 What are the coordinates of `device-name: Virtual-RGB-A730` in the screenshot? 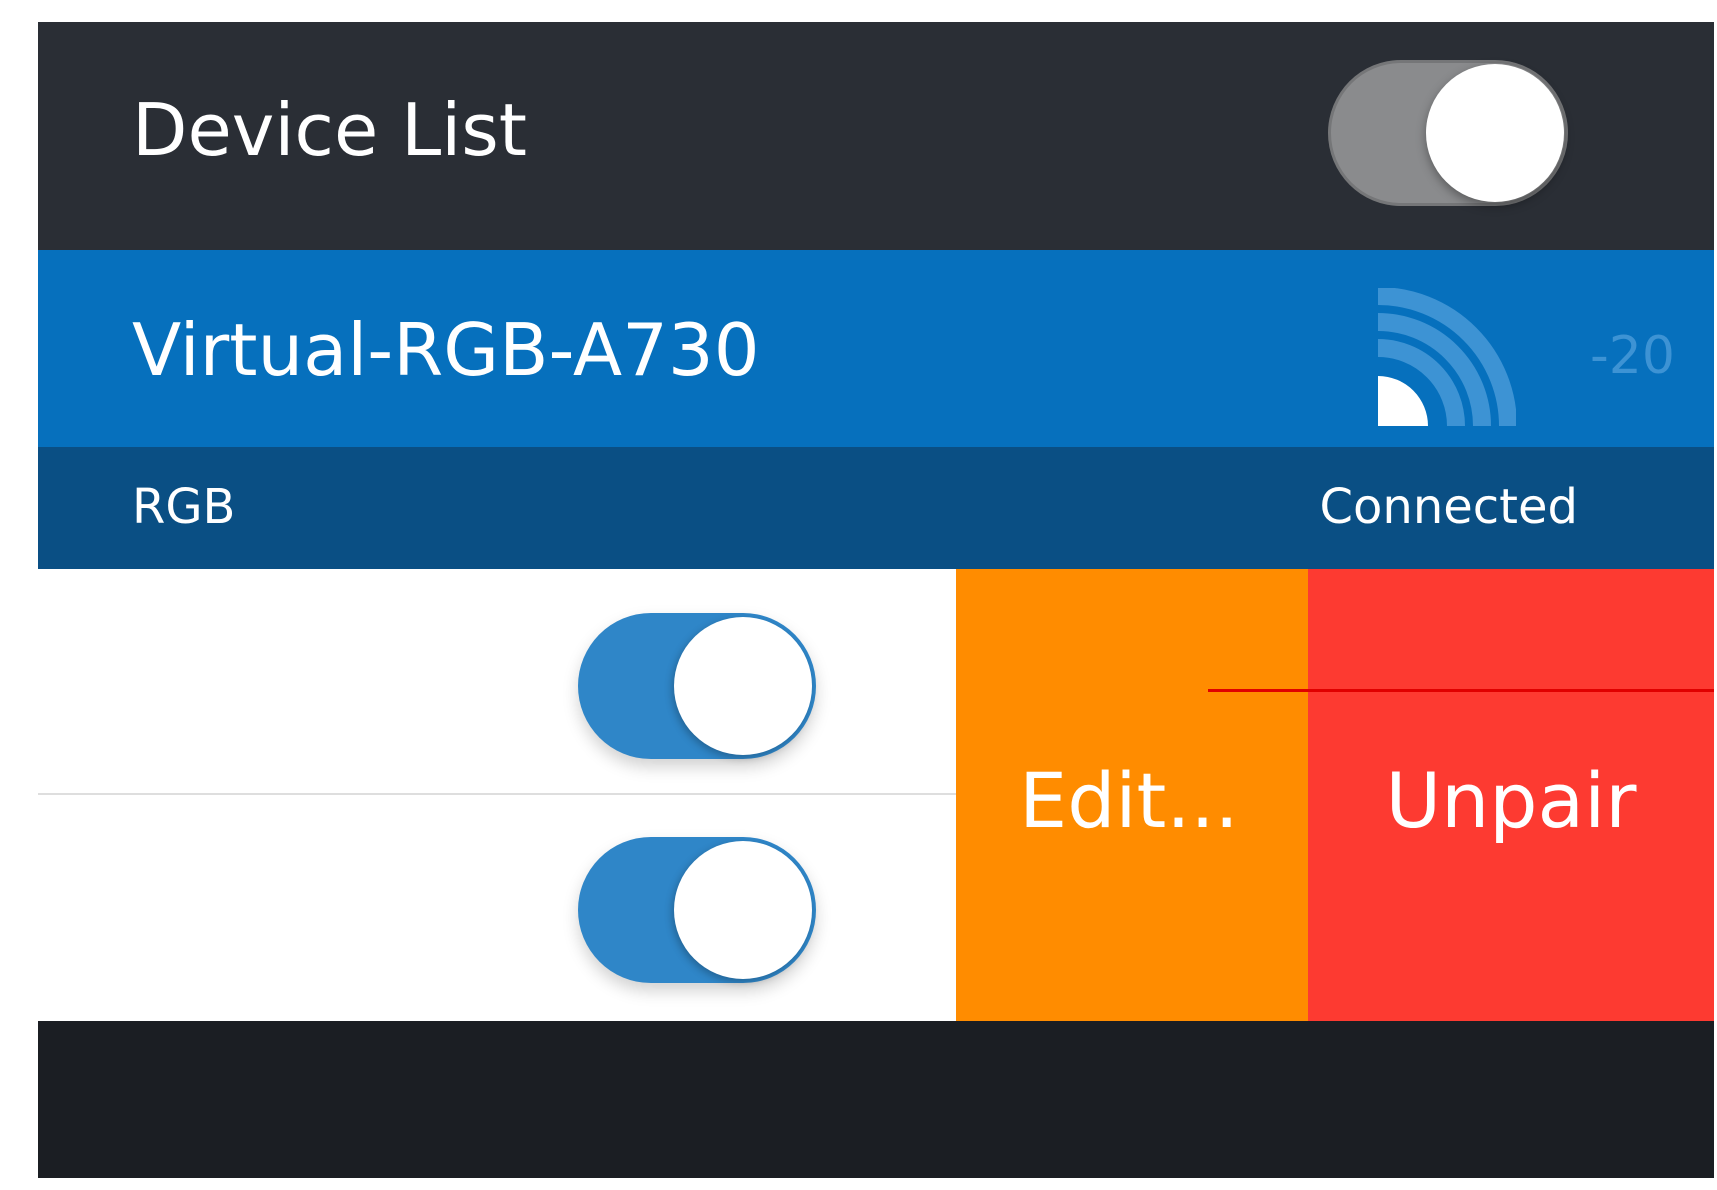 It's located at (446, 350).